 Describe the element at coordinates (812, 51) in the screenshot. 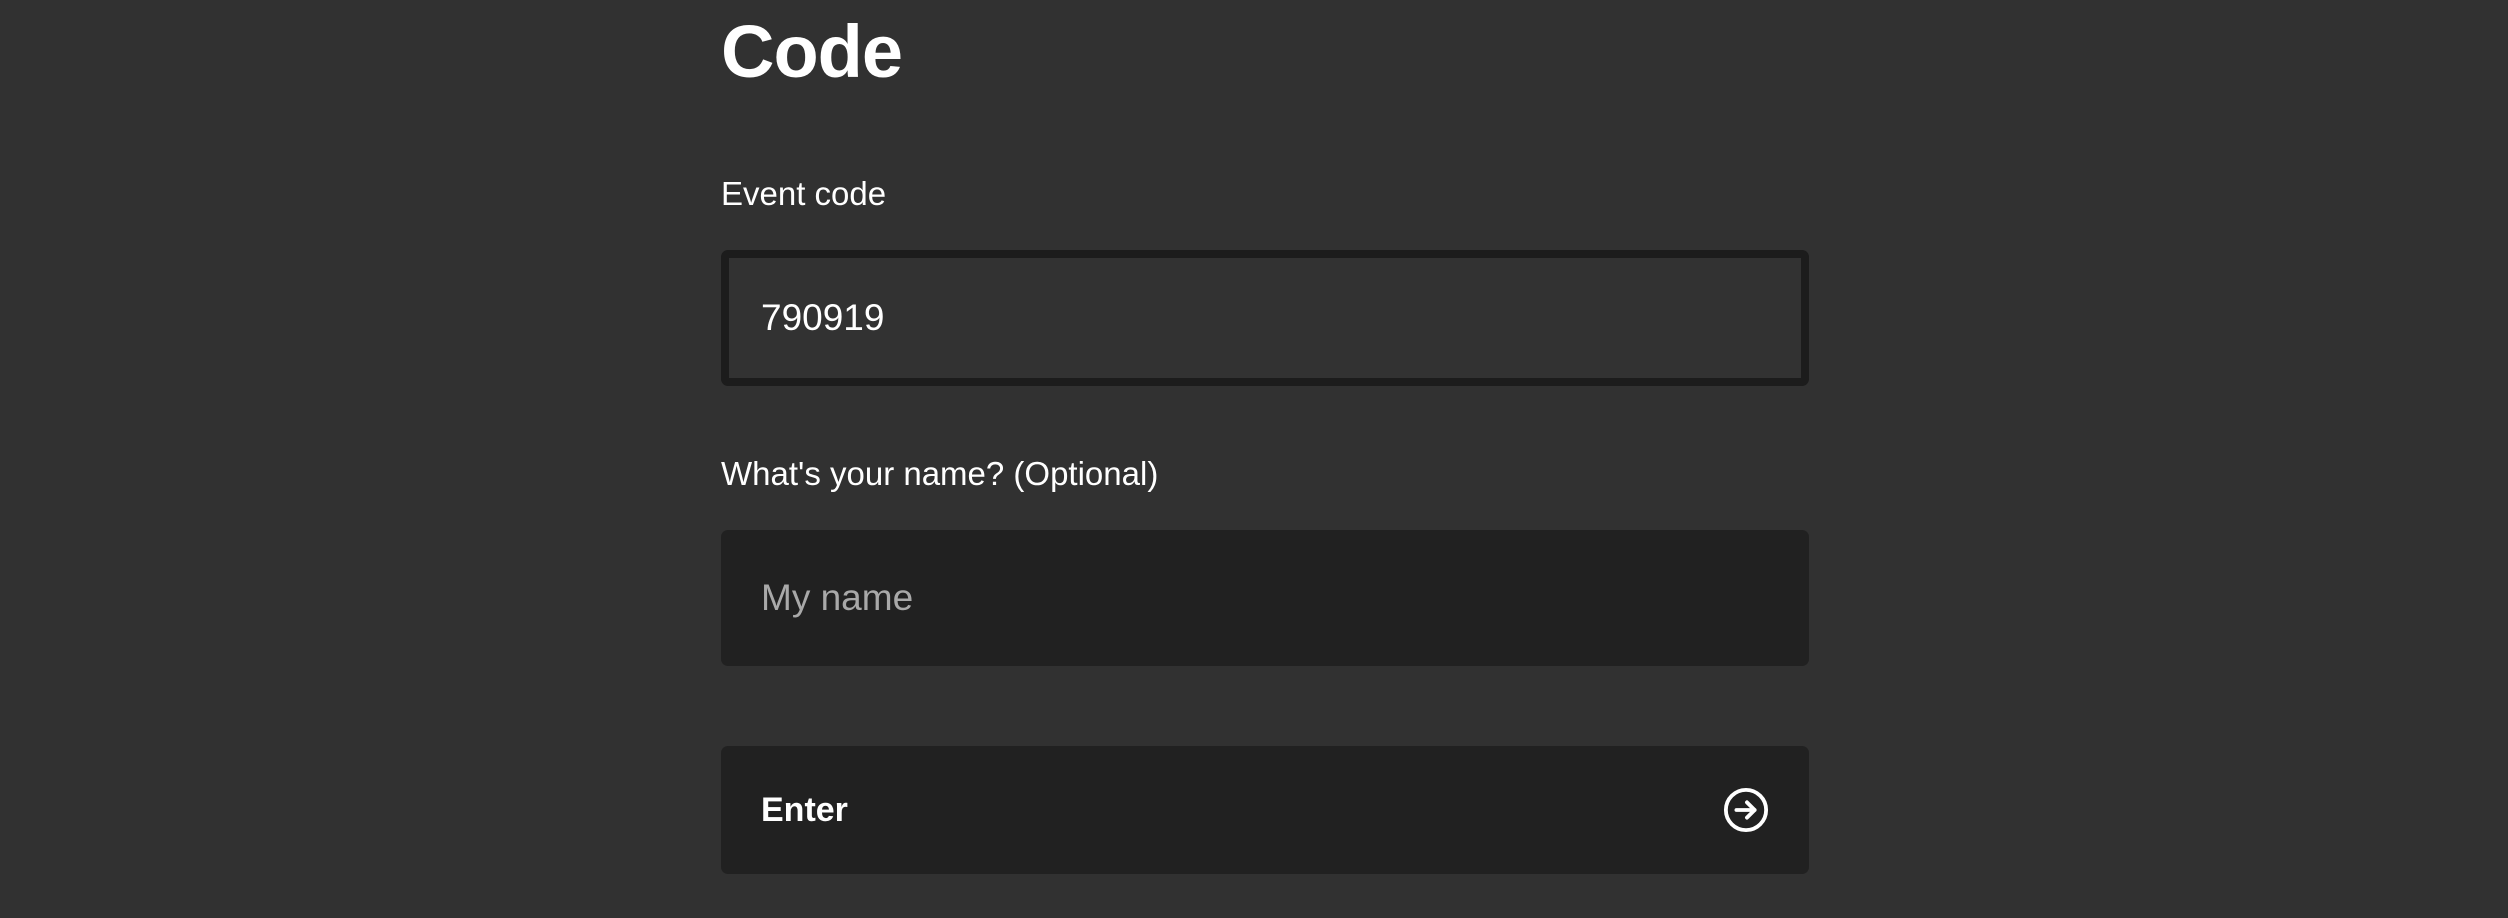

I see `page-title: Code` at that location.